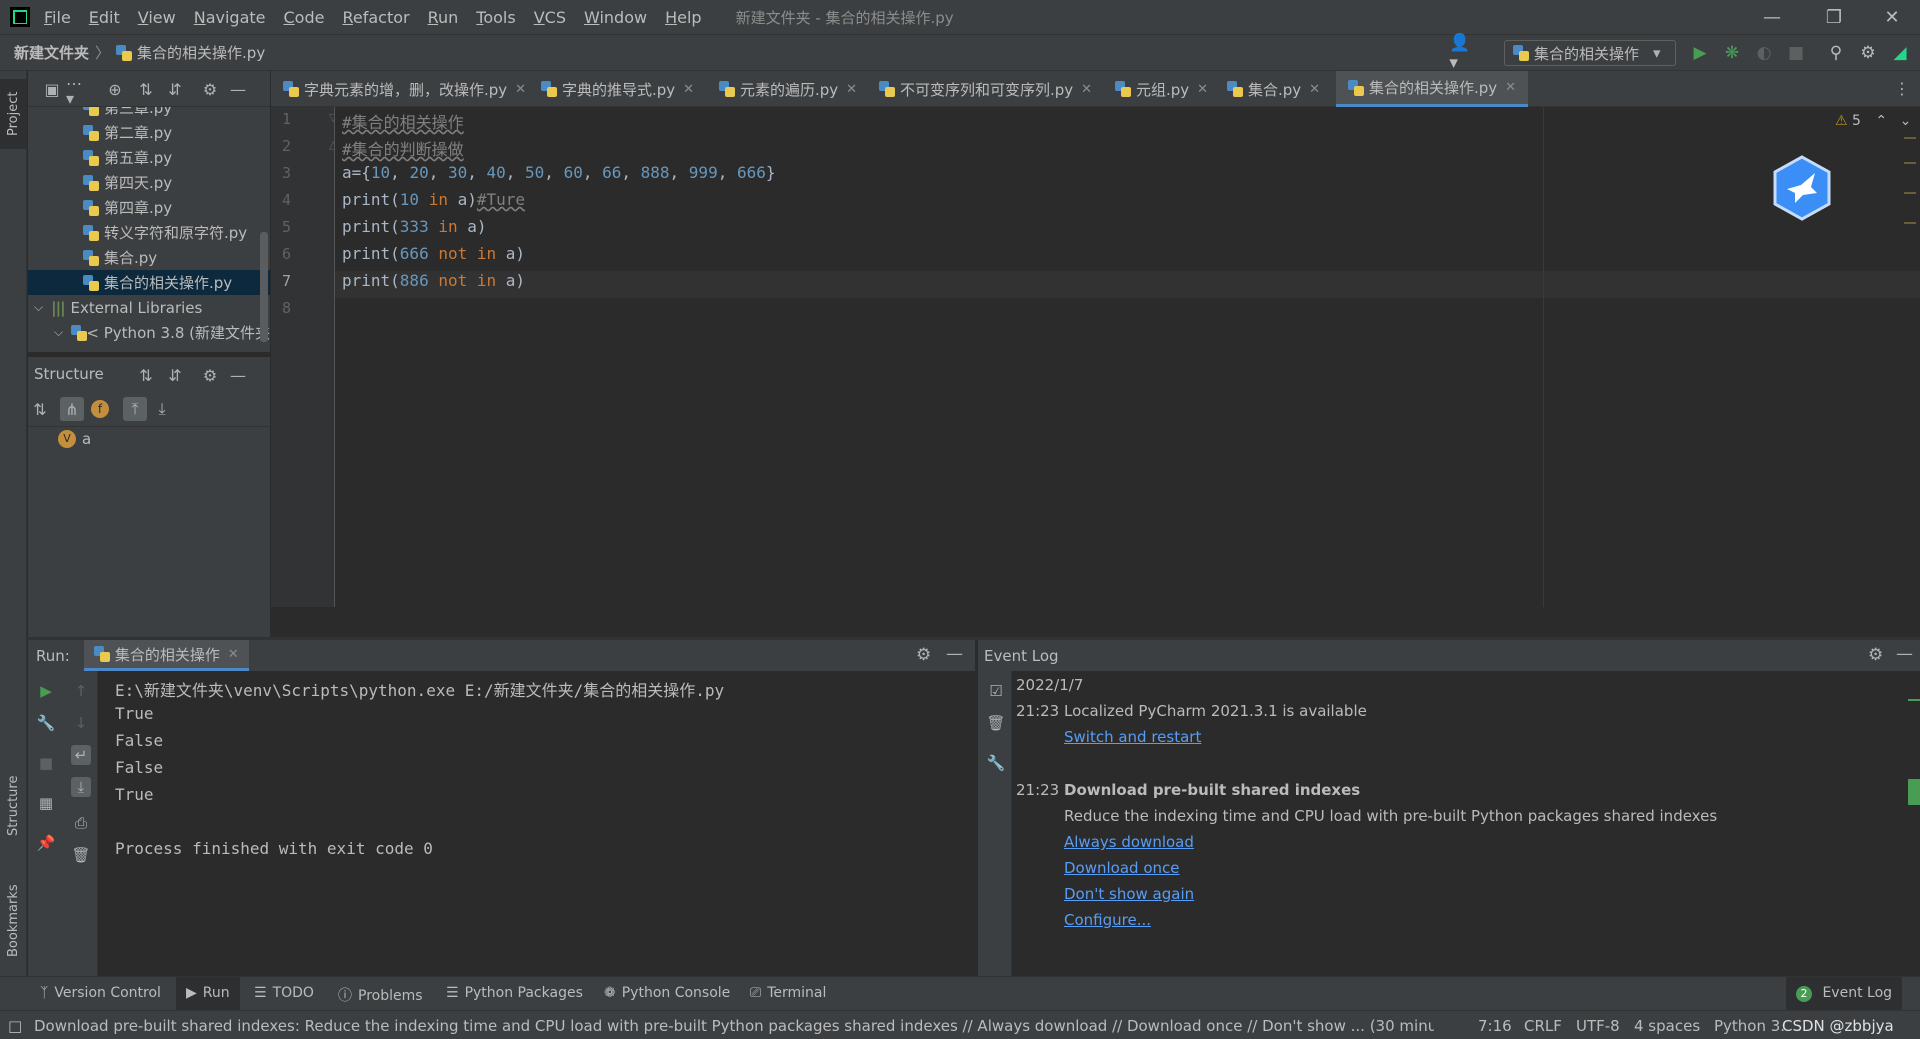 The height and width of the screenshot is (1039, 1920). What do you see at coordinates (683, 17) in the screenshot?
I see `menu-help: Help` at bounding box center [683, 17].